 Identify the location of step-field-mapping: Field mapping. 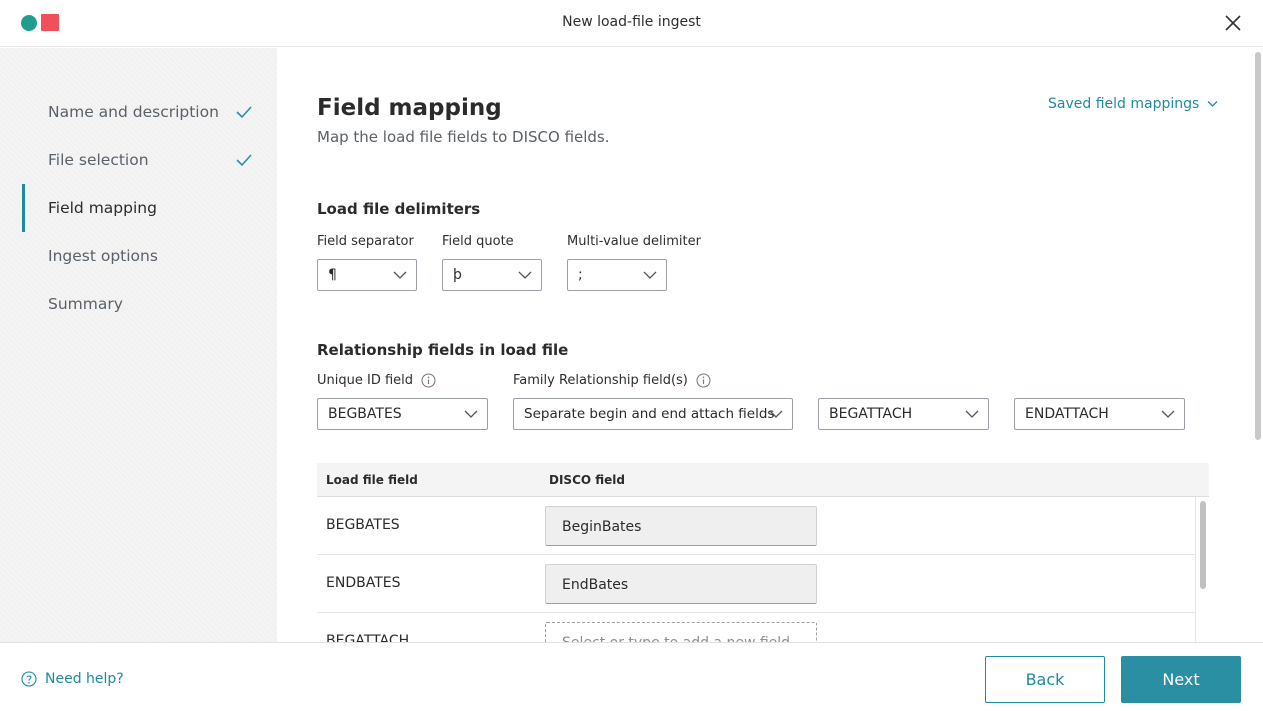
(149, 208).